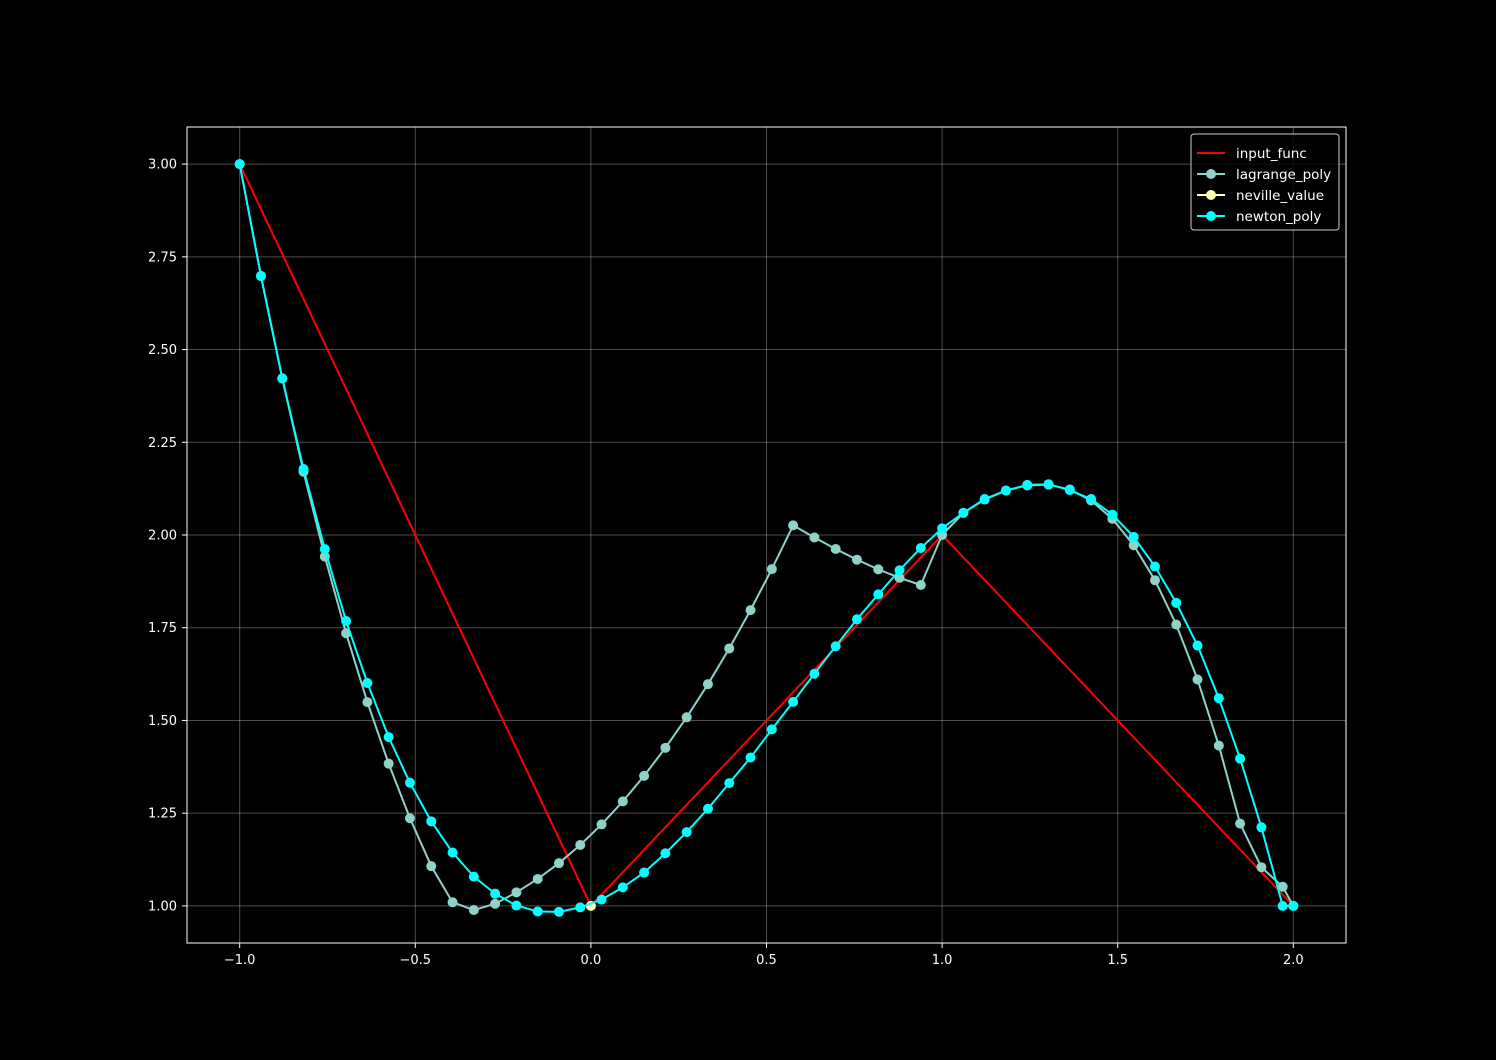 The width and height of the screenshot is (1496, 1060). What do you see at coordinates (162, 628) in the screenshot?
I see `y-tick-label: 1.75` at bounding box center [162, 628].